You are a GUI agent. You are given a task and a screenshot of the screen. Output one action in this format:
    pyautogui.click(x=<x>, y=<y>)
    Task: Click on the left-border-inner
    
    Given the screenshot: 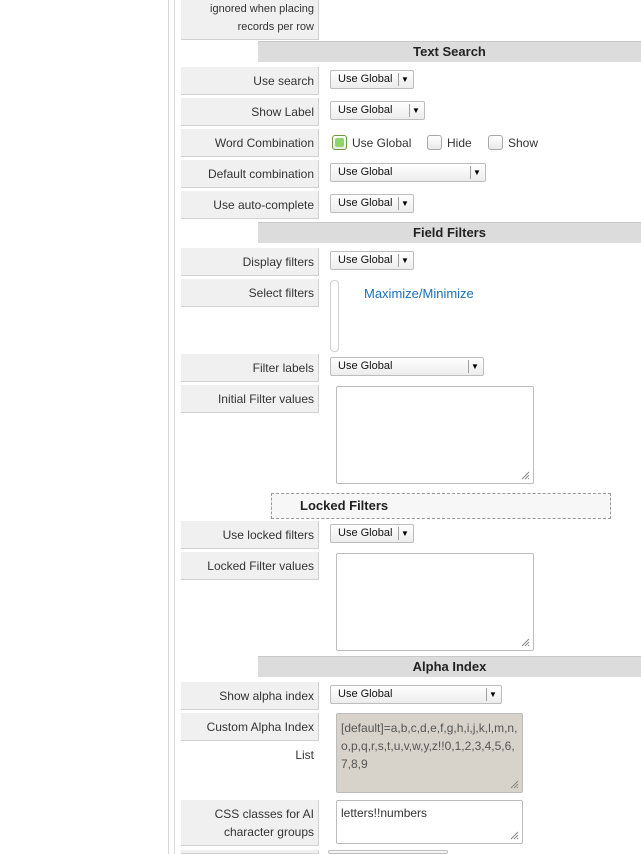 What is the action you would take?
    pyautogui.click(x=174, y=427)
    